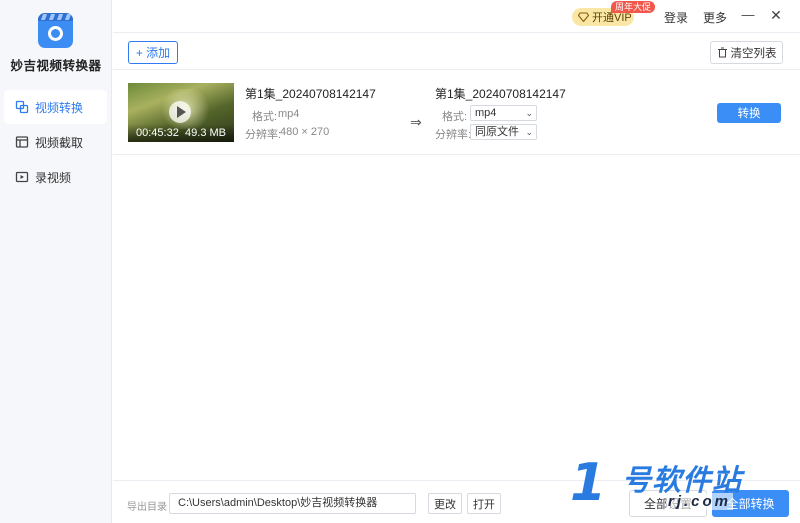  I want to click on target-file-name: 第1集_20240708142147, so click(500, 94).